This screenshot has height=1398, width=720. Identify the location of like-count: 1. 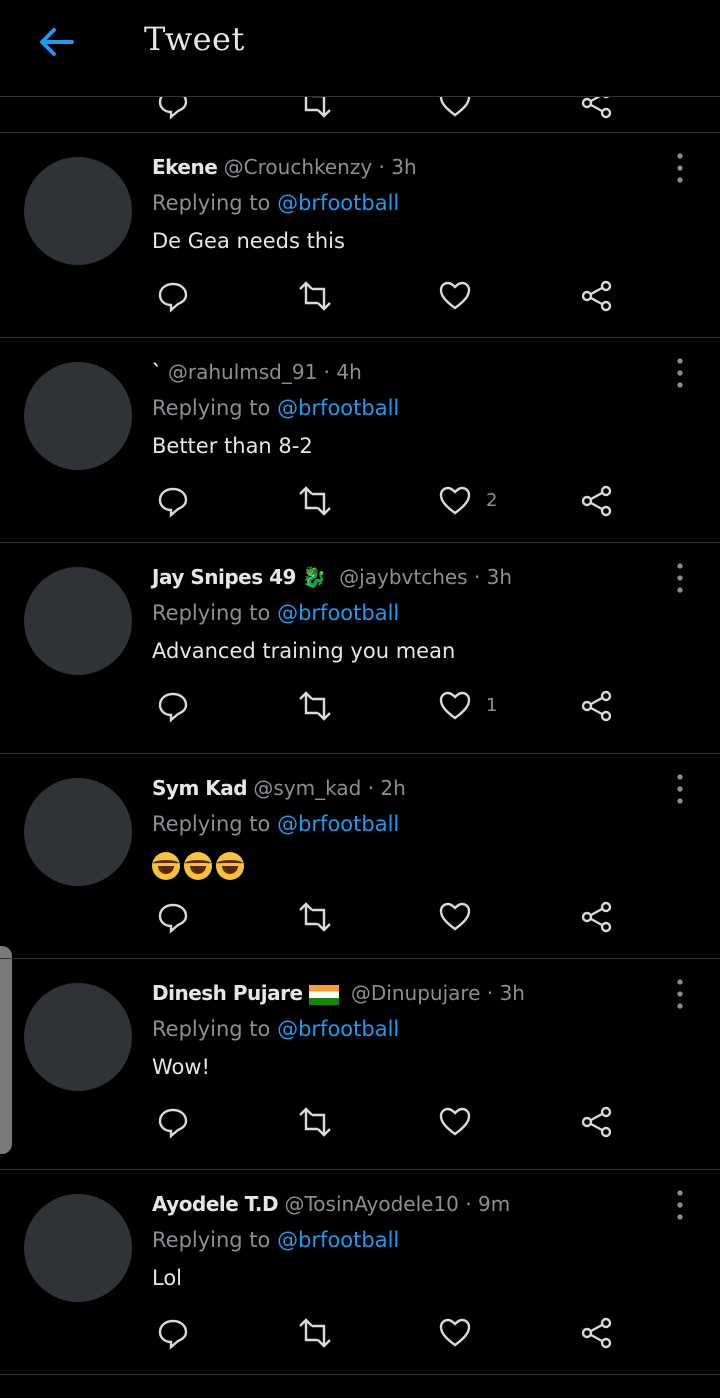
(492, 705).